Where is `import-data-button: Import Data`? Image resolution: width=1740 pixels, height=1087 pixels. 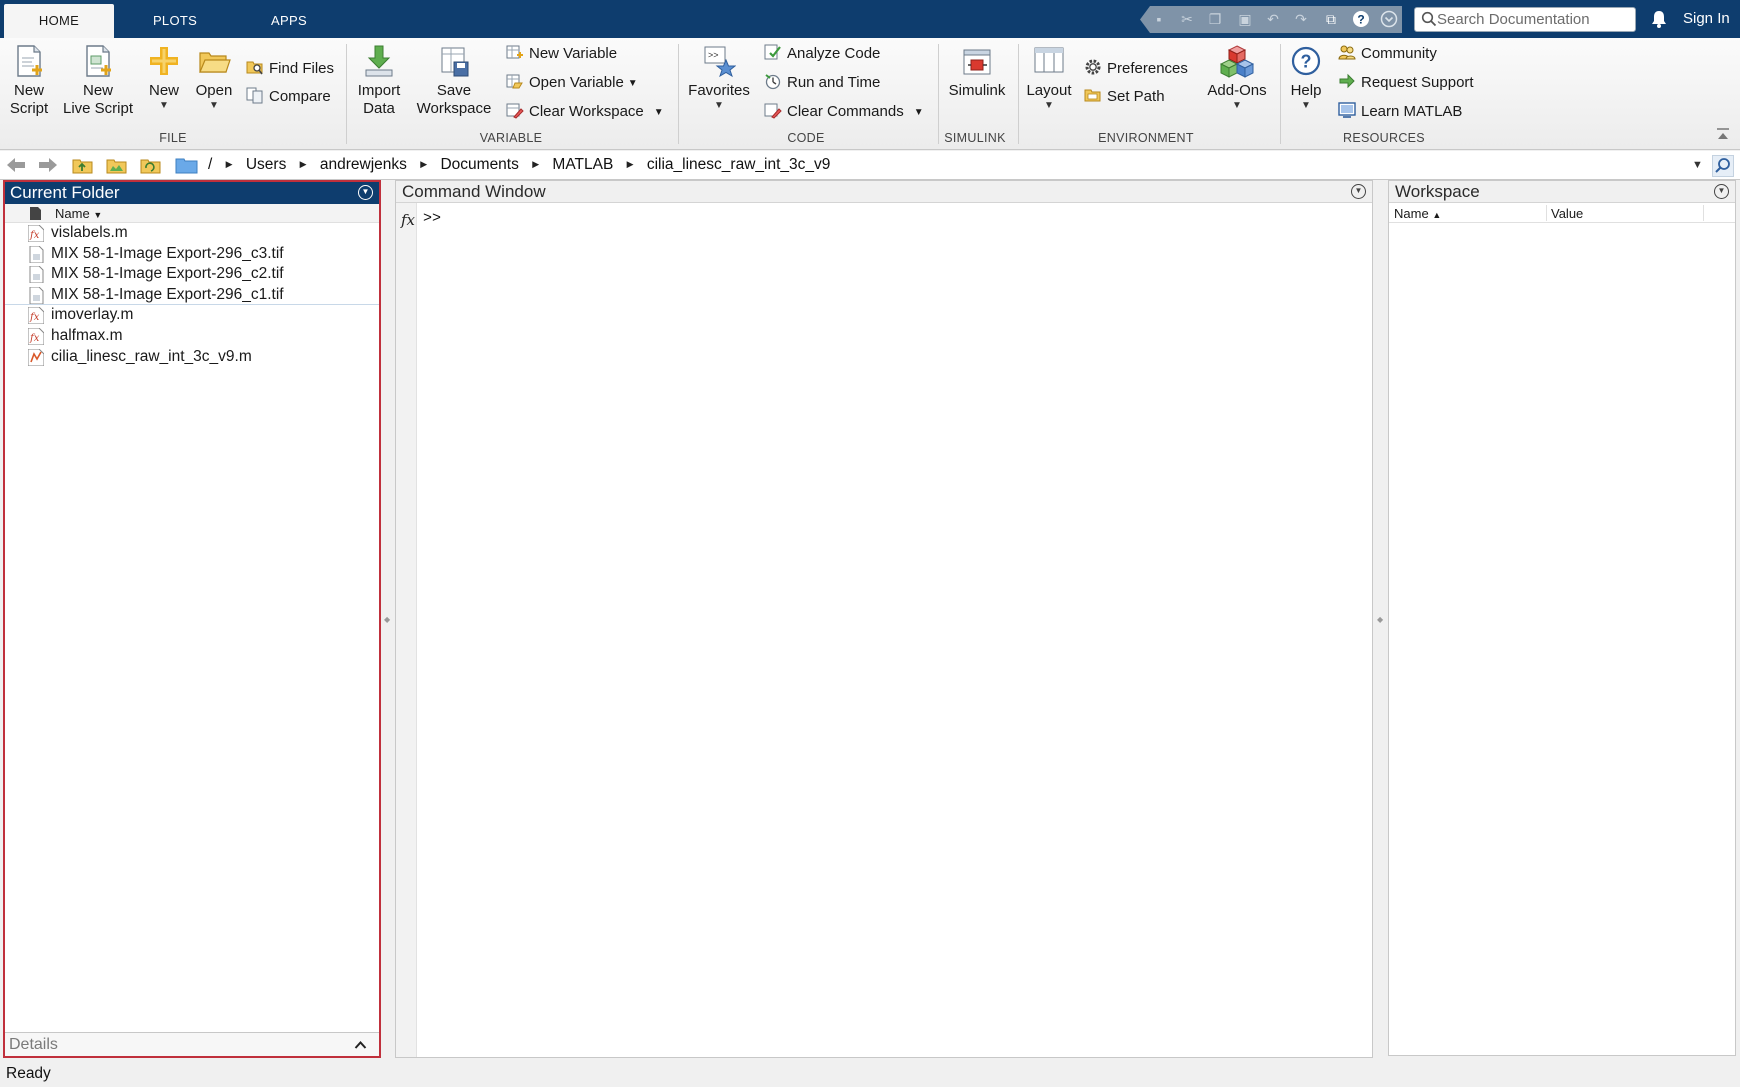 import-data-button: Import Data is located at coordinates (379, 81).